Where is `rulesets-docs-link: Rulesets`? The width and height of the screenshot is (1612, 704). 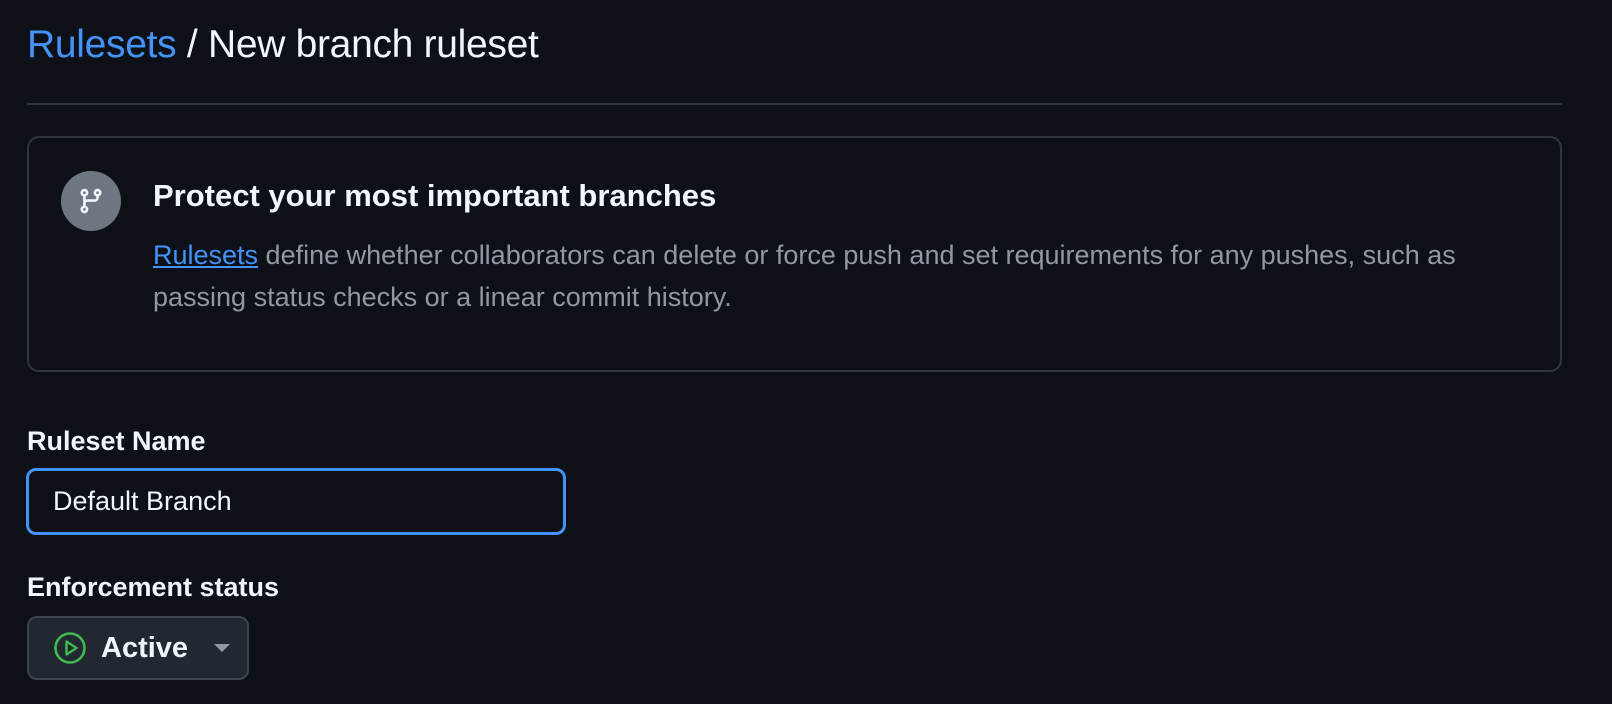
rulesets-docs-link: Rulesets is located at coordinates (205, 255).